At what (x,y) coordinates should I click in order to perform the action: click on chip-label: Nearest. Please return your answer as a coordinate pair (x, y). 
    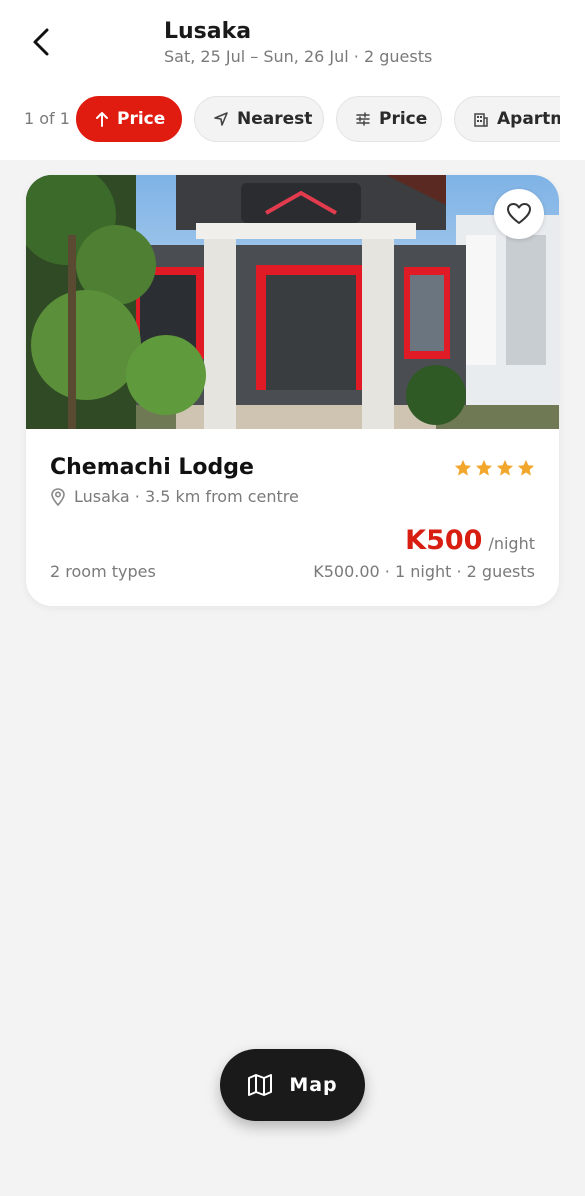
    Looking at the image, I should click on (275, 119).